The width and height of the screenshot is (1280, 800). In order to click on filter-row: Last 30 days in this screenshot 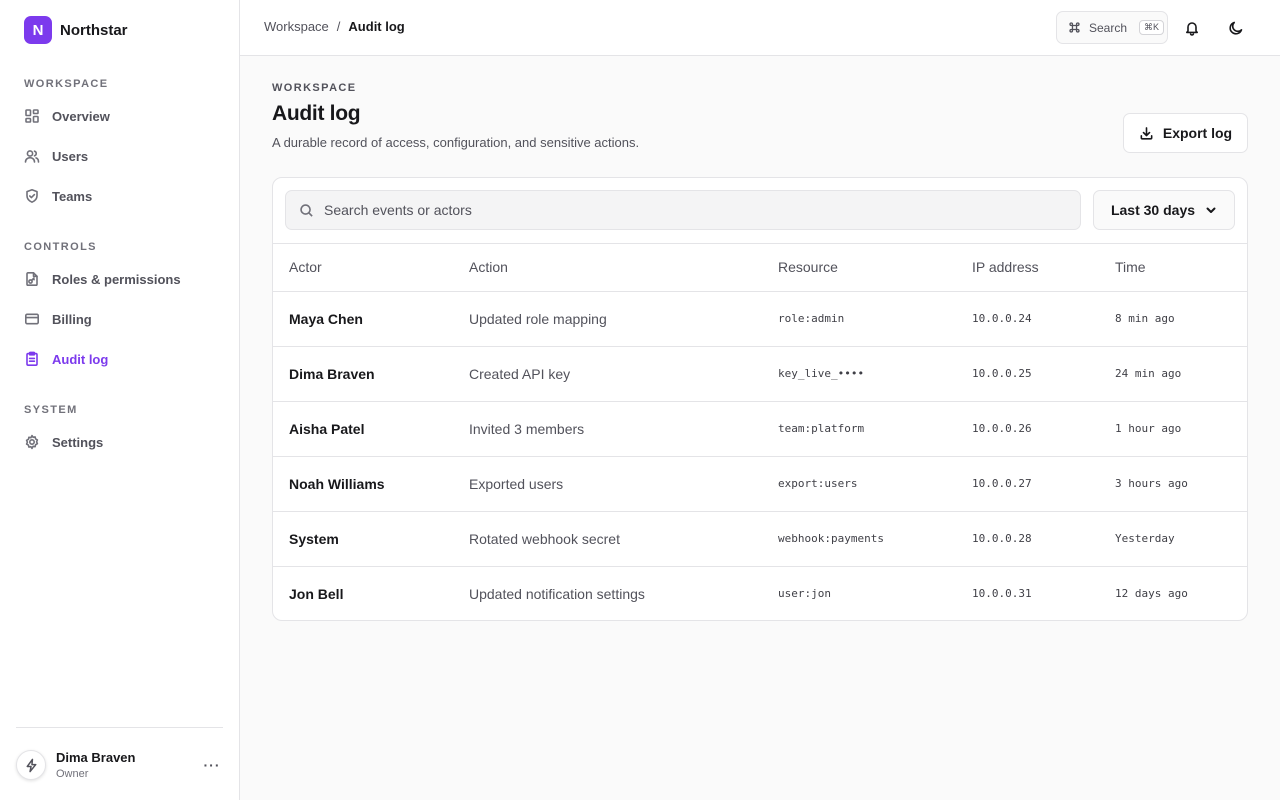, I will do `click(760, 211)`.